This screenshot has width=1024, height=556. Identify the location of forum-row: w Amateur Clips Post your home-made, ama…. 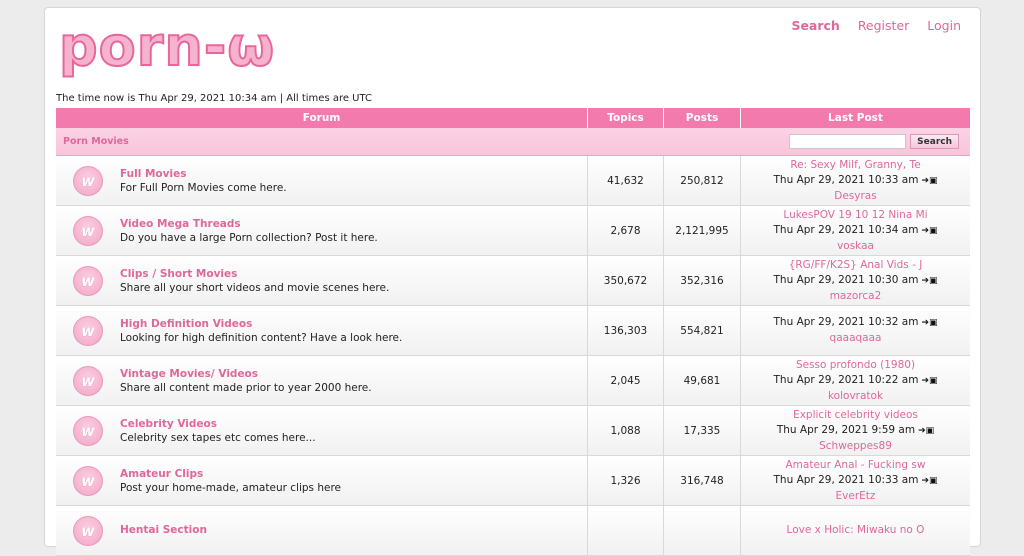
(513, 481).